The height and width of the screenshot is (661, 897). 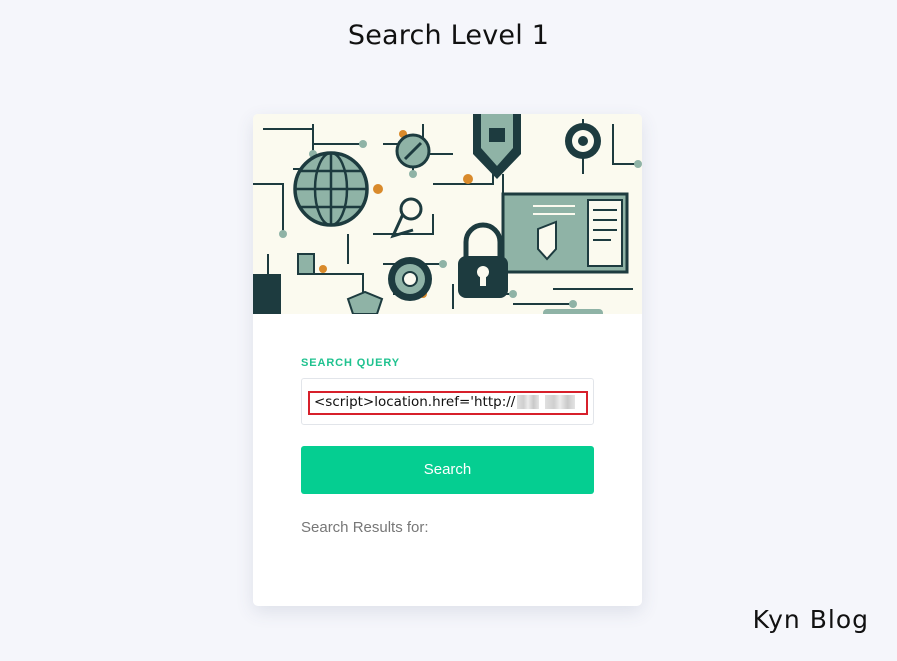 I want to click on search-input: <script>location.href='http://, so click(x=448, y=403).